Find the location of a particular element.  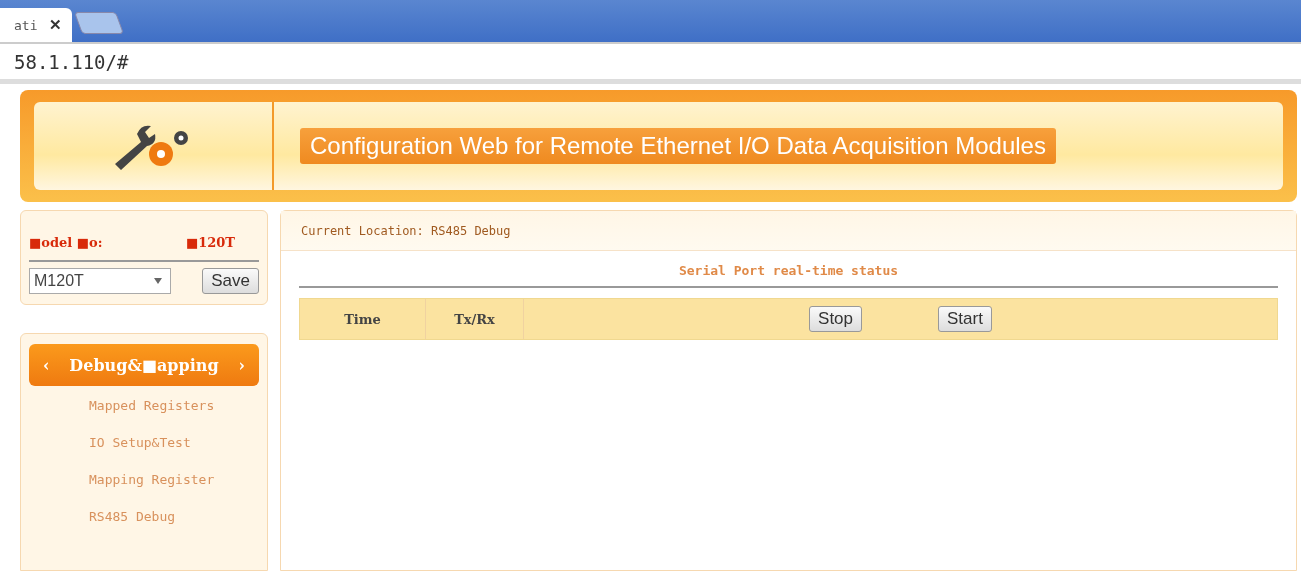

section-title: Serial Port real-time status is located at coordinates (788, 270).